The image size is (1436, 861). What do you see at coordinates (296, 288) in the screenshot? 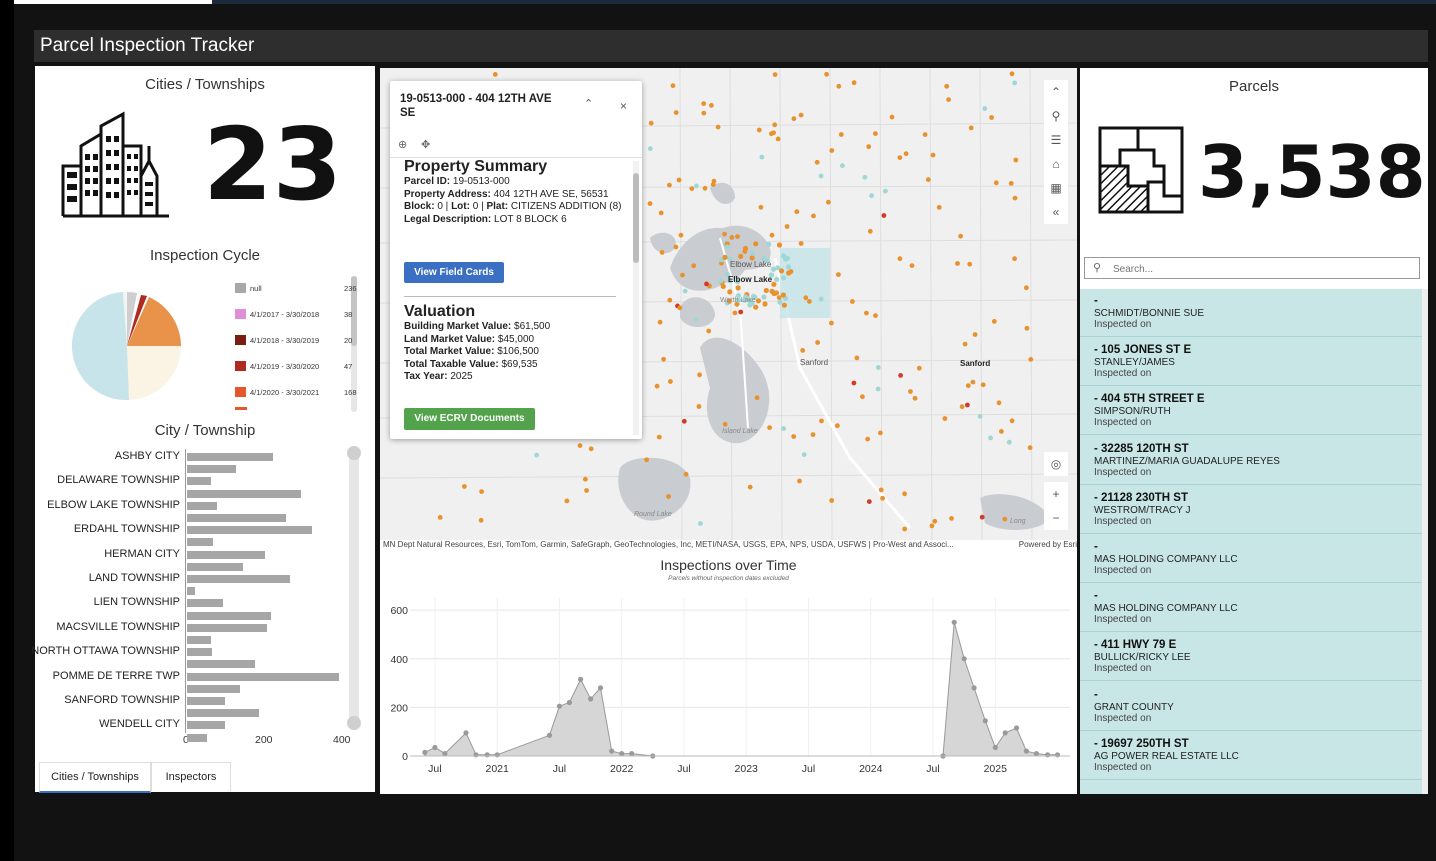
I see `legend-item: null 236` at bounding box center [296, 288].